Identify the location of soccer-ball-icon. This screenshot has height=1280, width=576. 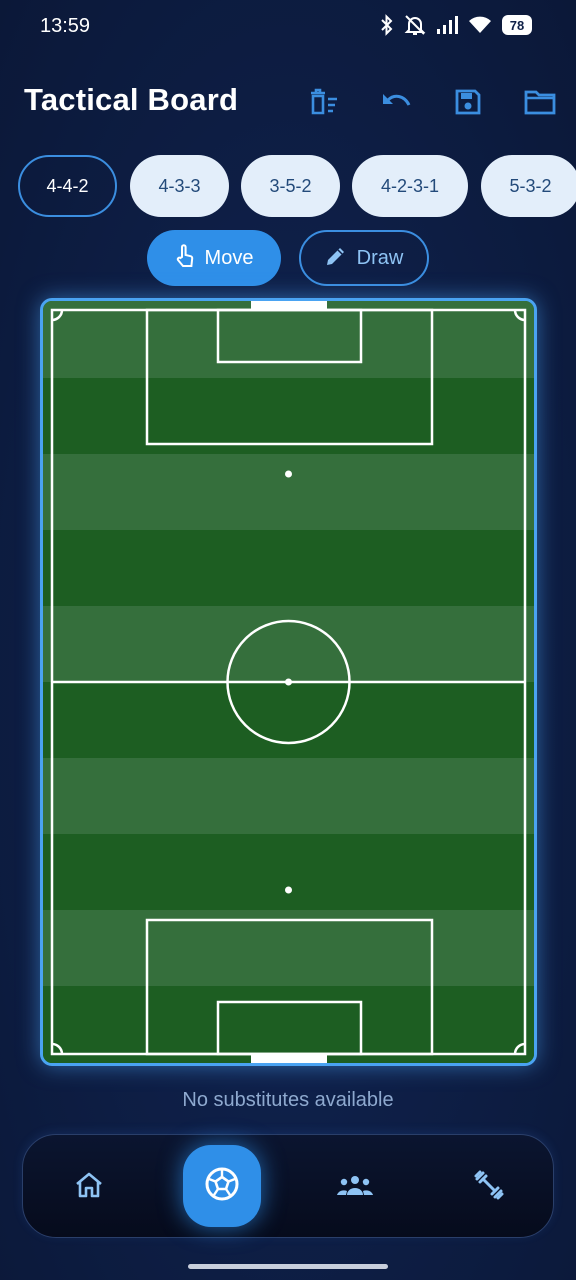
(222, 1186).